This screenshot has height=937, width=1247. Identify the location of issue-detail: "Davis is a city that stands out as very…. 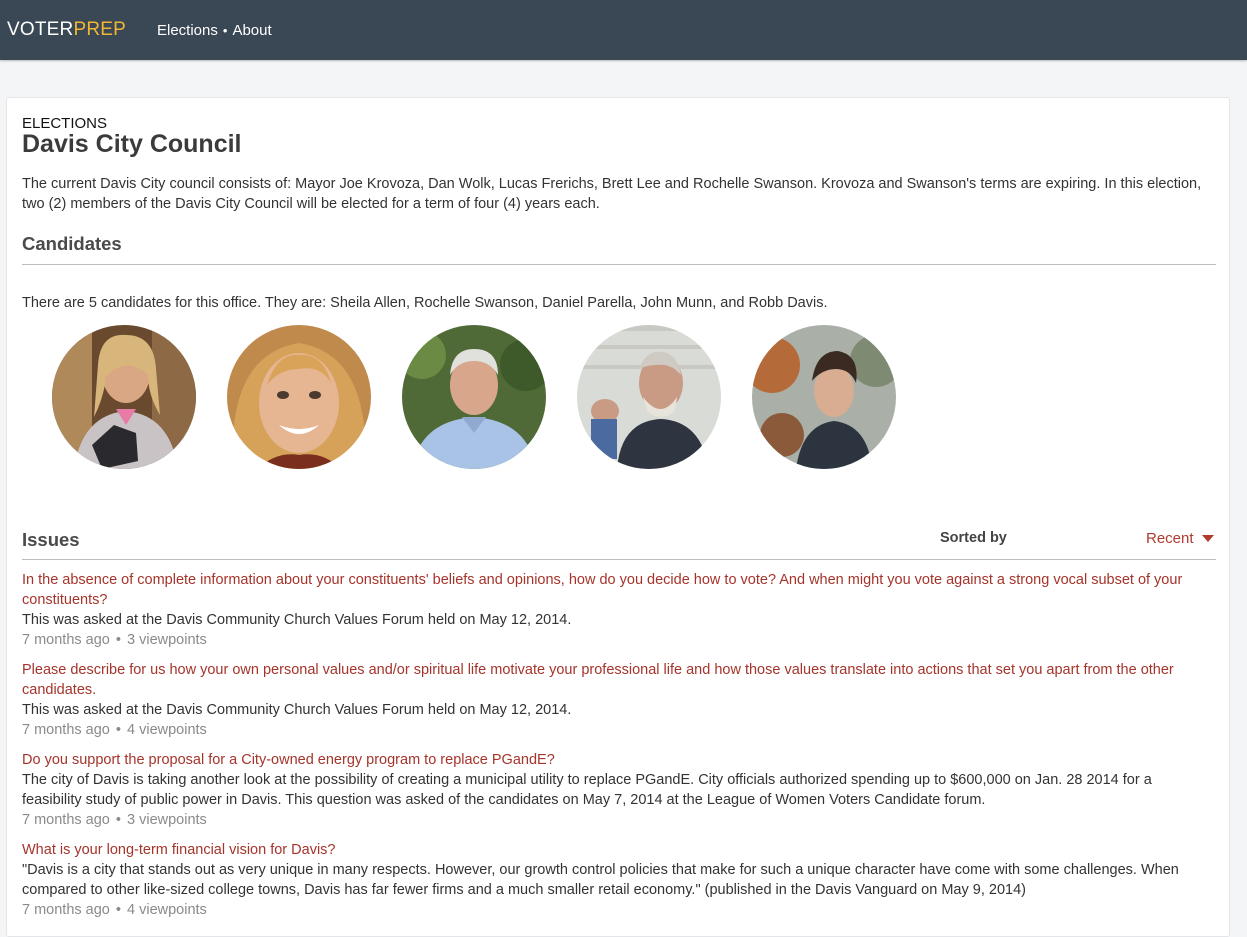
(600, 880).